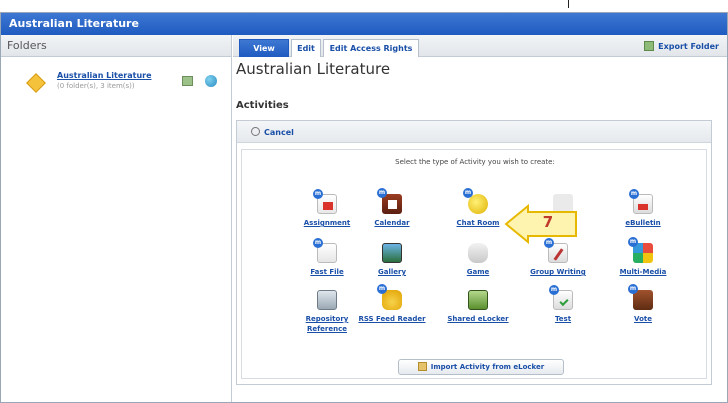  Describe the element at coordinates (558, 272) in the screenshot. I see `activity-label: Group Writing` at that location.